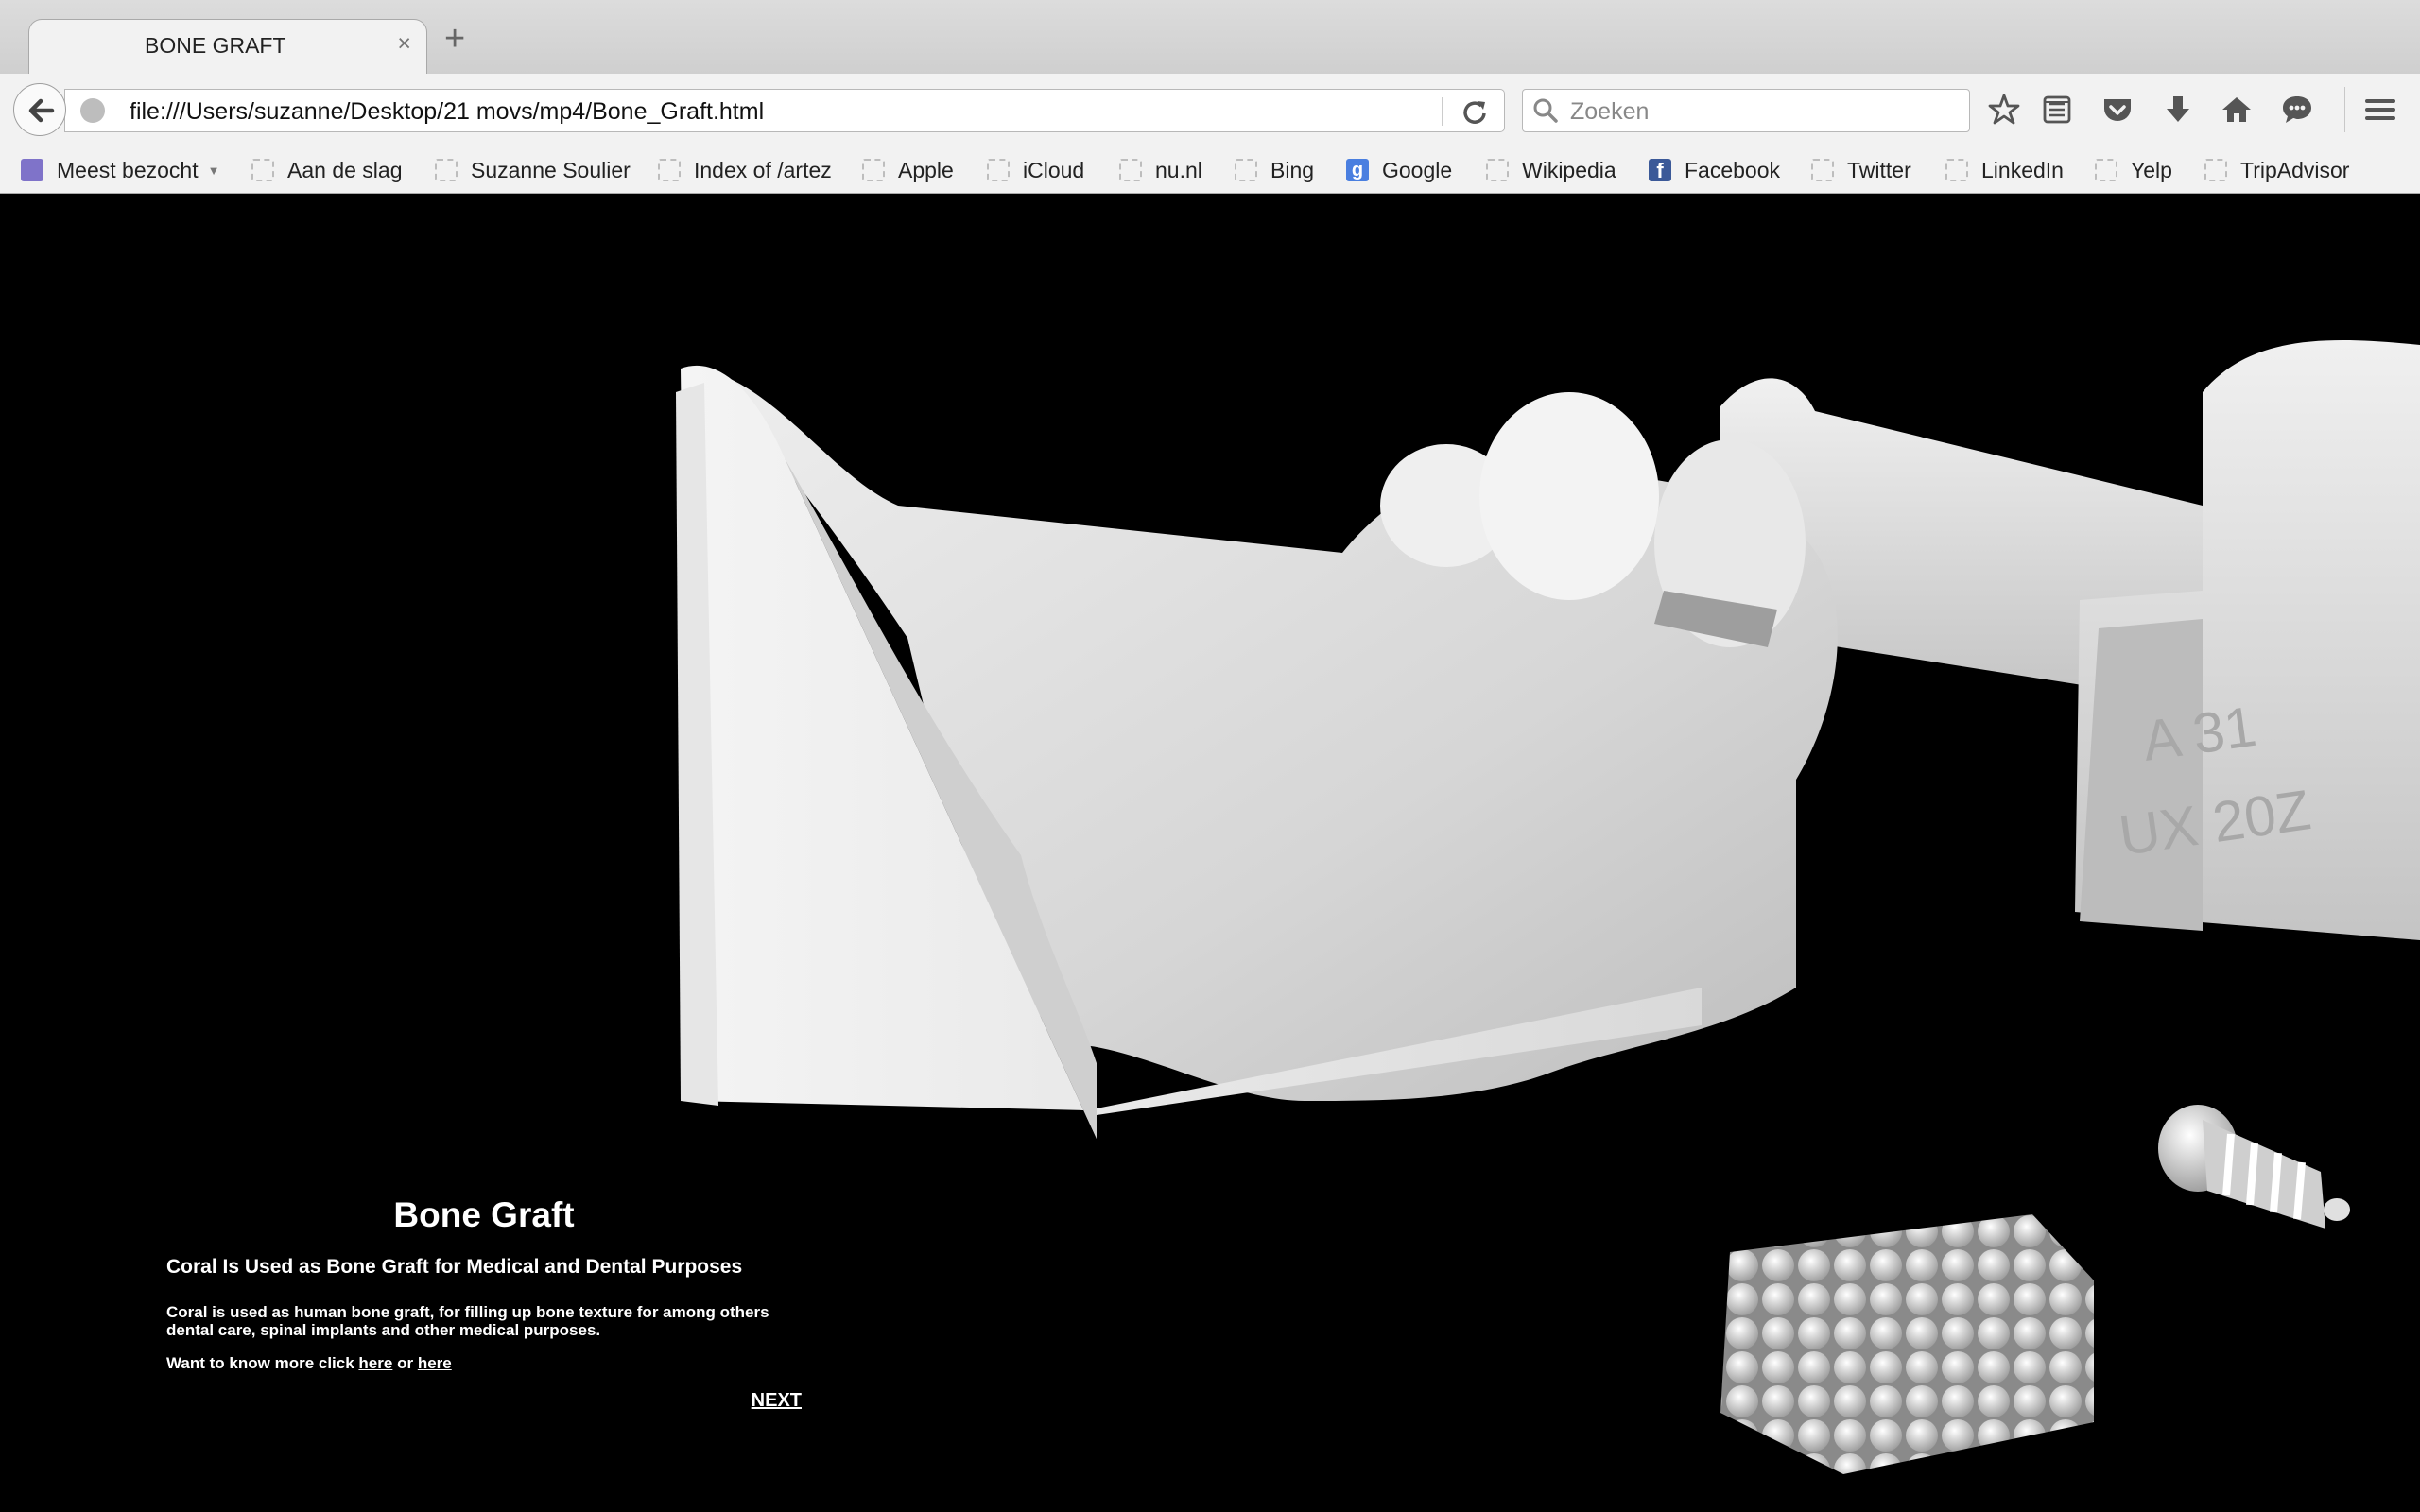  I want to click on home-icon, so click(2237, 110).